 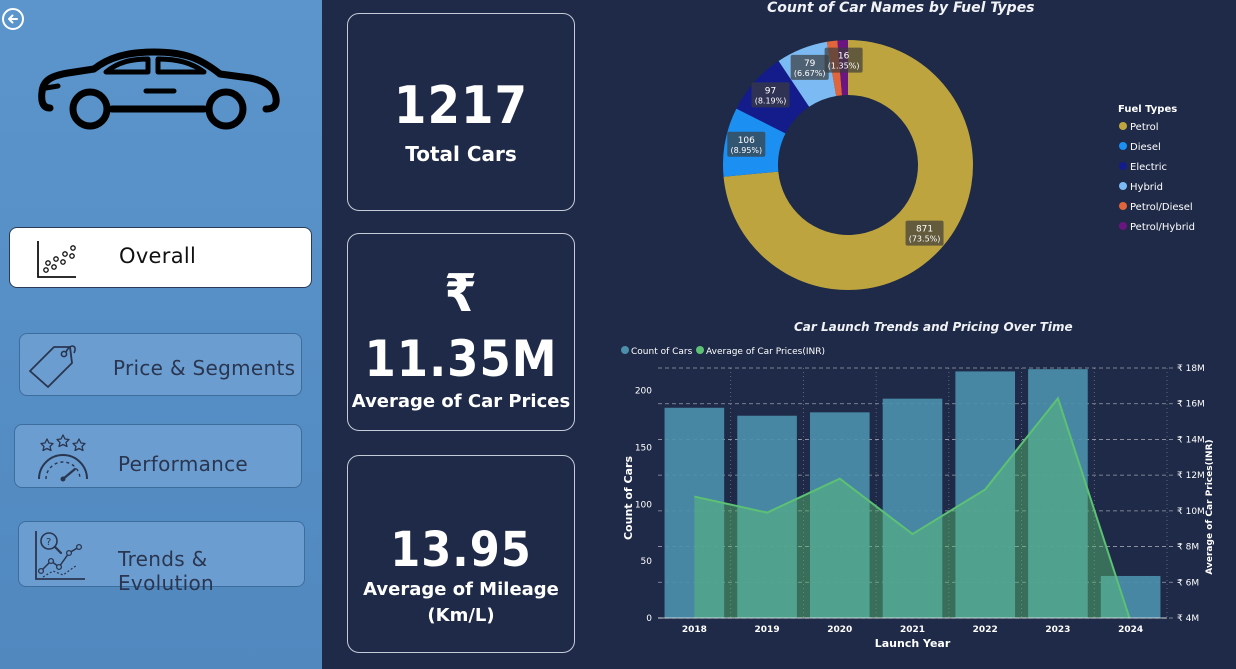 I want to click on kpi-avg-price-label: Average of Car Prices, so click(x=461, y=401).